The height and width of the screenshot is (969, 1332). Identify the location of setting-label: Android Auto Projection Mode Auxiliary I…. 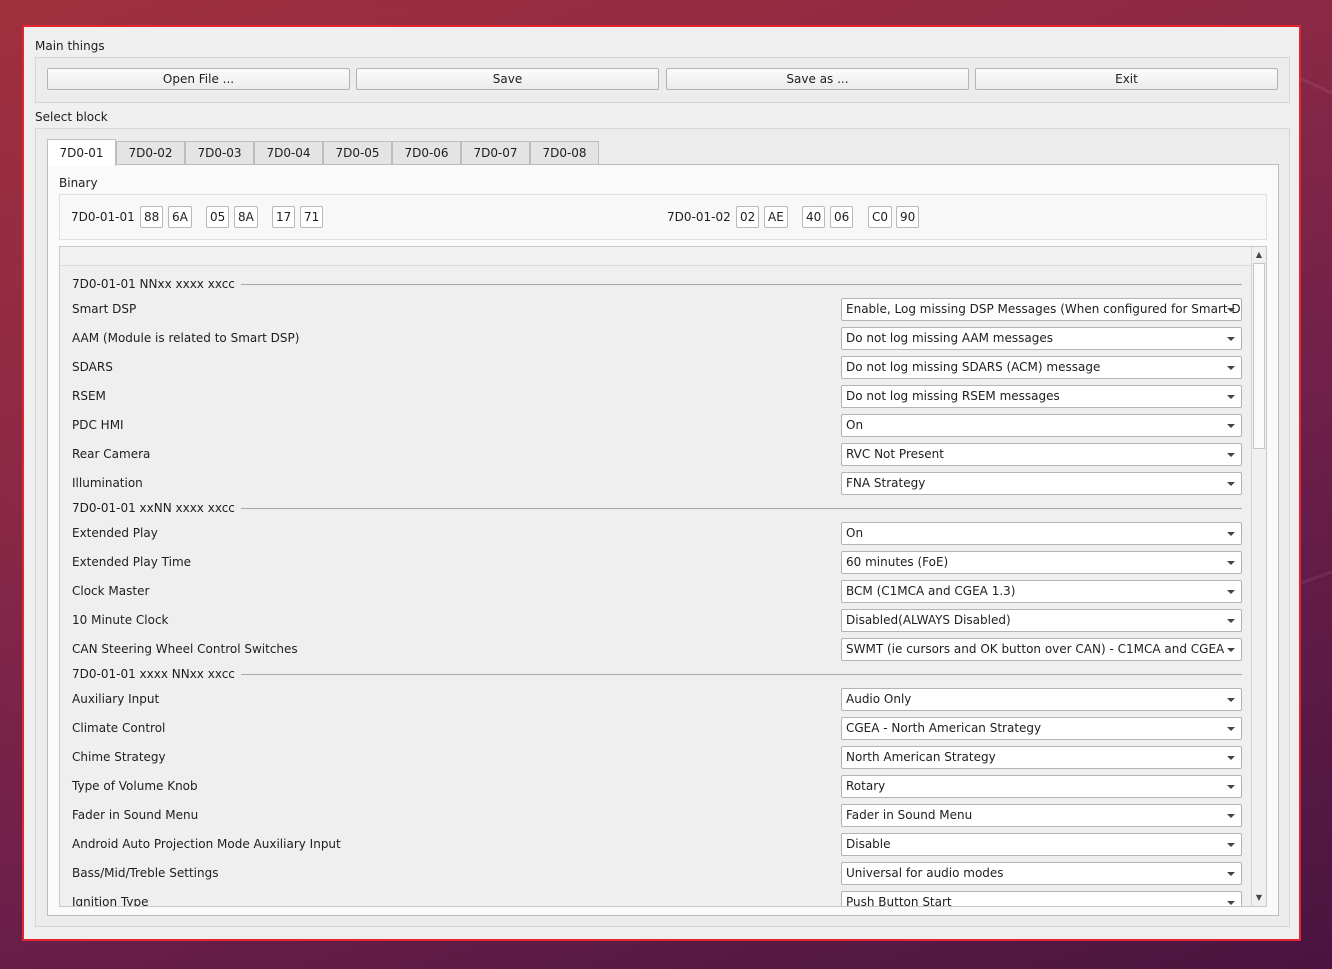
(206, 844).